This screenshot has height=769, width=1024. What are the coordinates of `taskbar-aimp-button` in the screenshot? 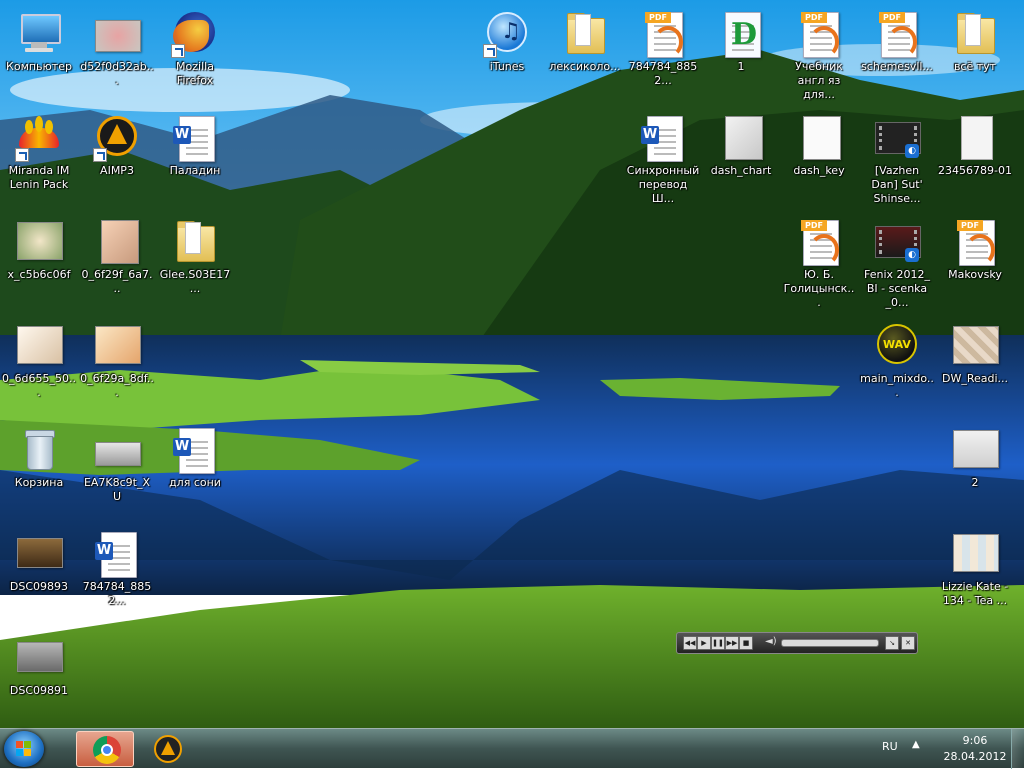 It's located at (168, 749).